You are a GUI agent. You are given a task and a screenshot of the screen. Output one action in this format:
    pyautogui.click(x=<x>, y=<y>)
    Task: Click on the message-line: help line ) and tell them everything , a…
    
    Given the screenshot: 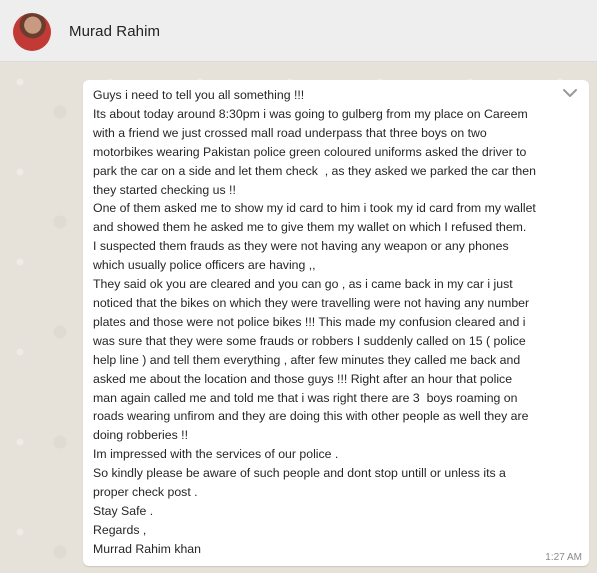 What is the action you would take?
    pyautogui.click(x=307, y=359)
    